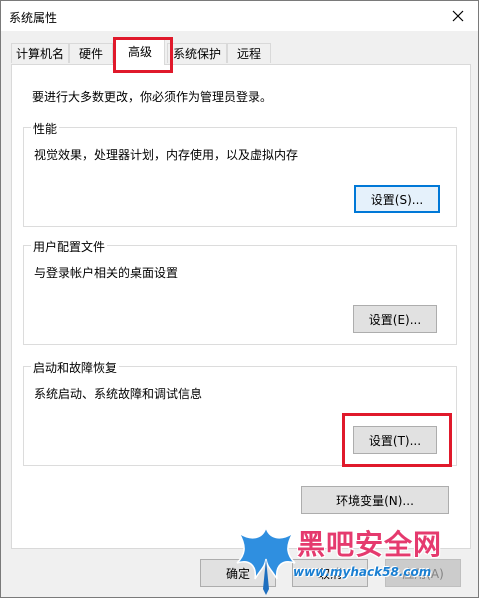 Image resolution: width=479 pixels, height=598 pixels. What do you see at coordinates (423, 573) in the screenshot?
I see `apply-button: 应用(A)` at bounding box center [423, 573].